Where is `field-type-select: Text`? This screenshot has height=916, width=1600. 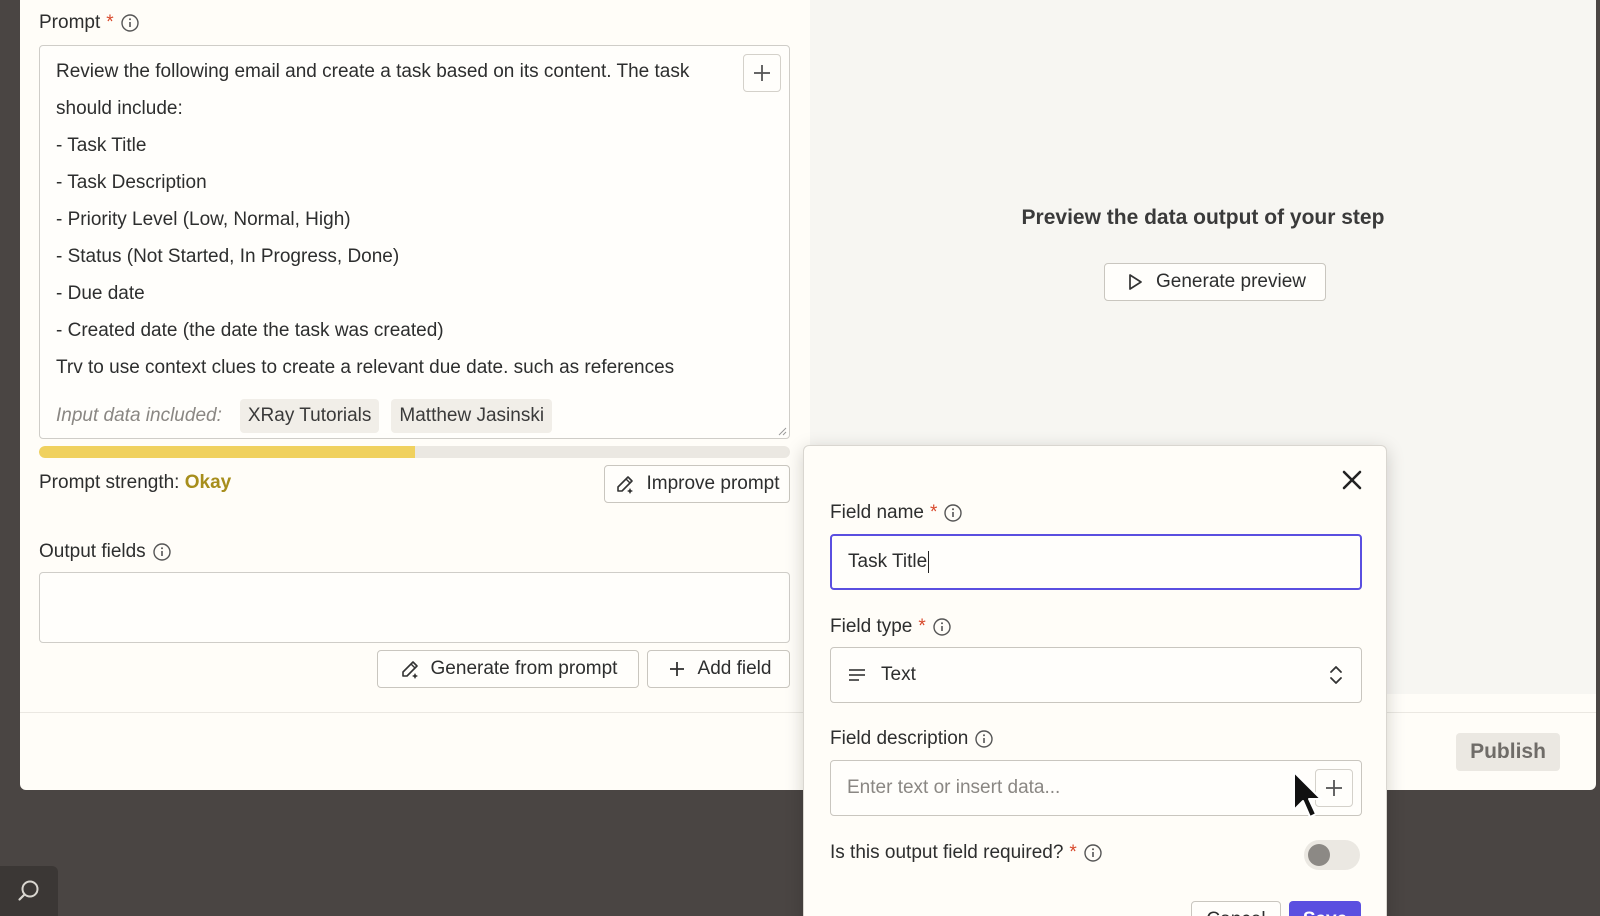 field-type-select: Text is located at coordinates (1096, 675).